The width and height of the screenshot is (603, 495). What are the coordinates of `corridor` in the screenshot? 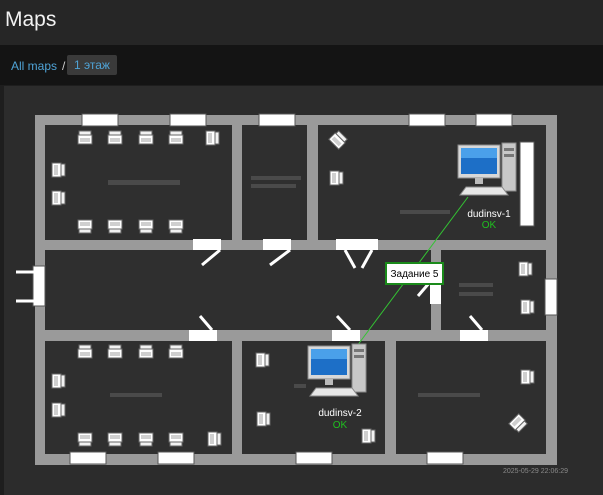 It's located at (238, 290).